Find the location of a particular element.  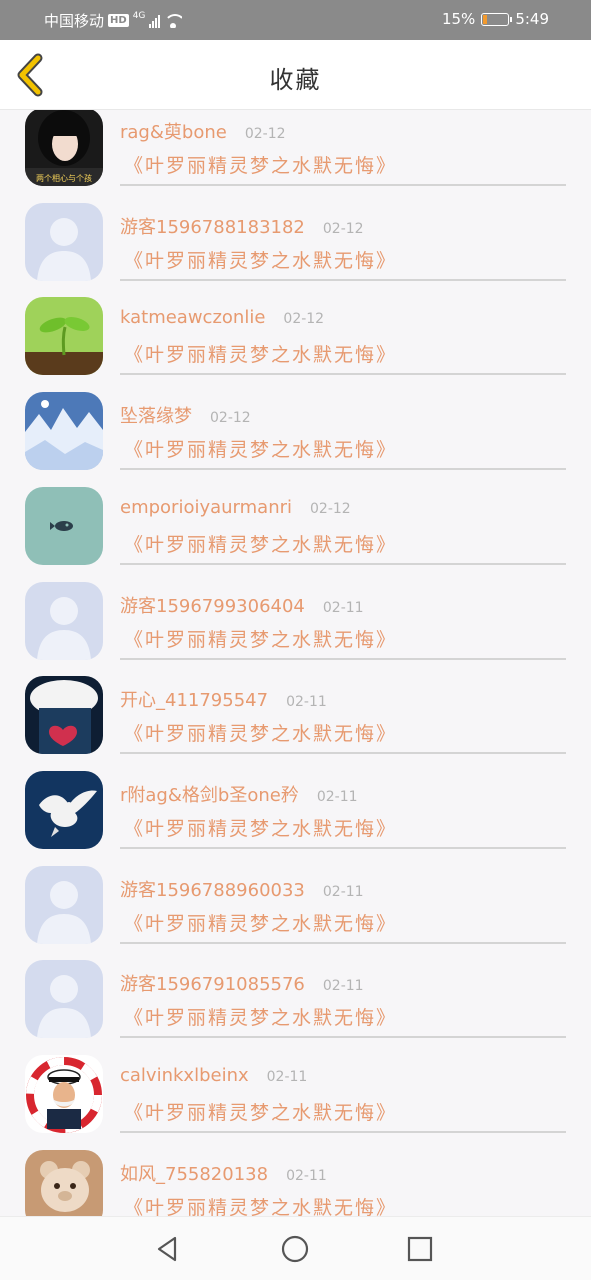

list-item: 游客1596788960033 02-11 《叶罗丽精灵梦之水默无悔》 is located at coordinates (295, 903).